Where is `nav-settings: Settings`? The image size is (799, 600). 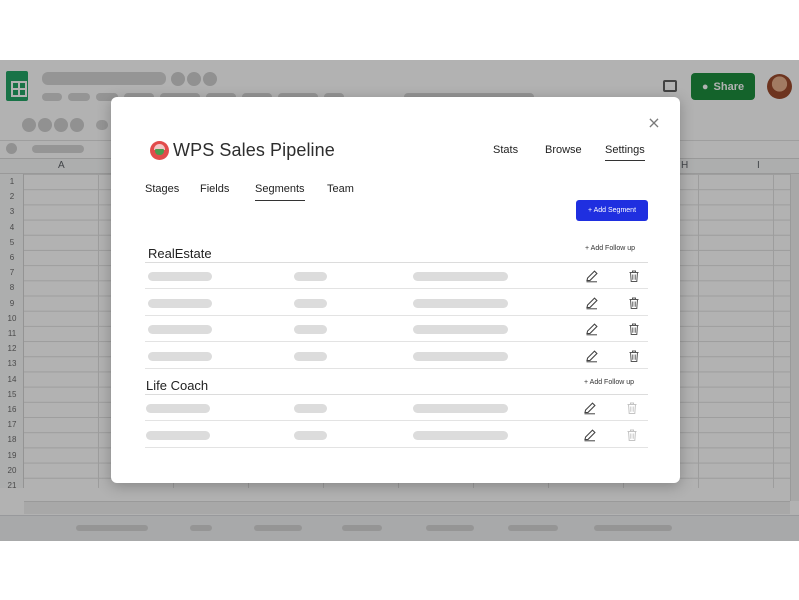 nav-settings: Settings is located at coordinates (625, 152).